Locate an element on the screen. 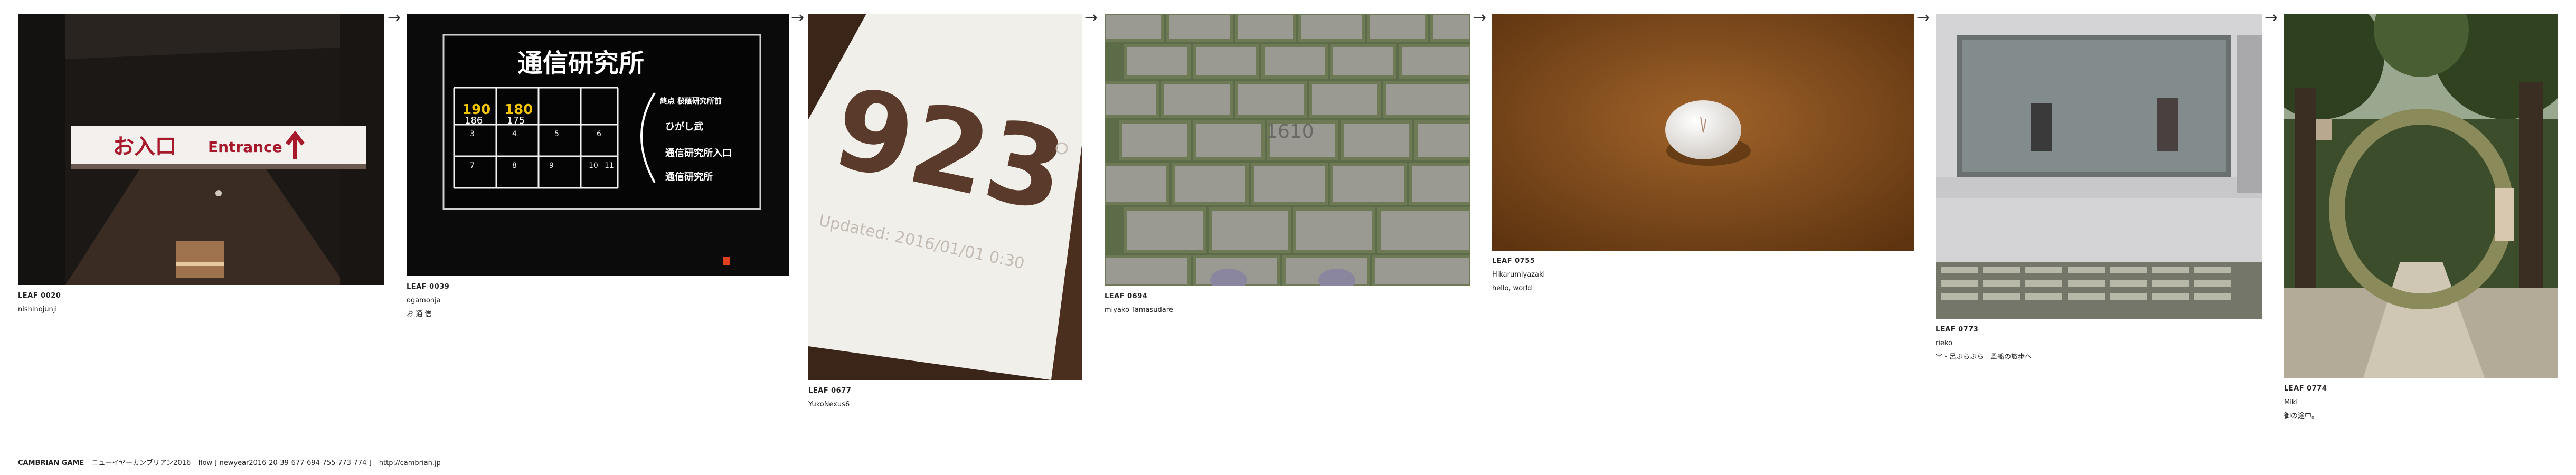 The width and height of the screenshot is (2576, 475). leaf-message: hello, world is located at coordinates (1512, 288).